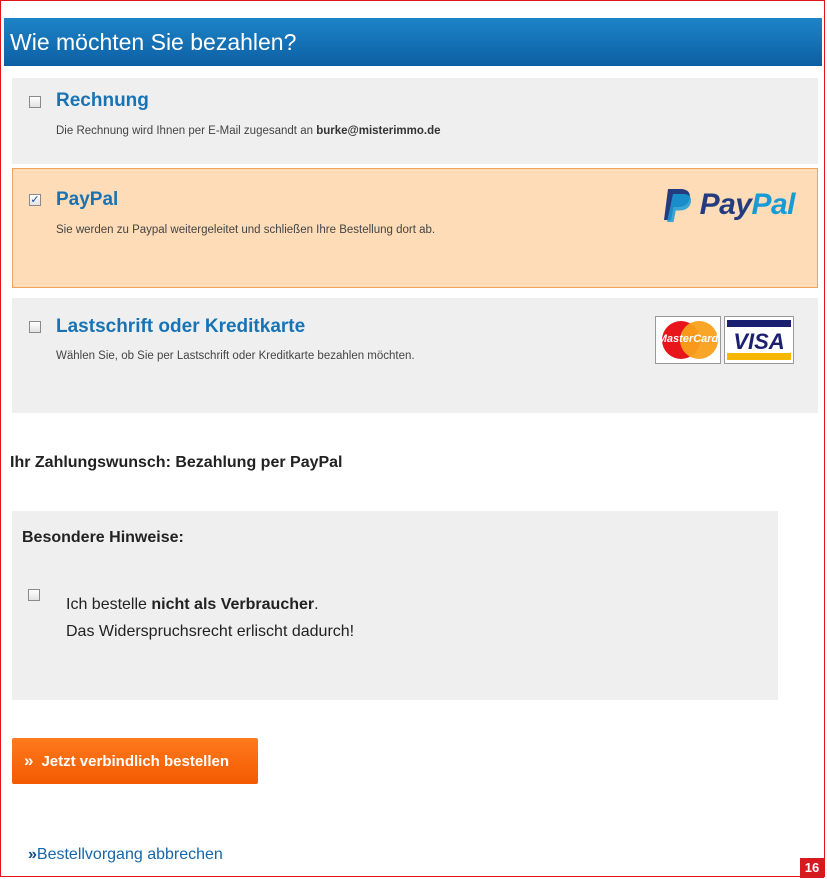  What do you see at coordinates (35, 327) in the screenshot?
I see `lastschrift-checkbox` at bounding box center [35, 327].